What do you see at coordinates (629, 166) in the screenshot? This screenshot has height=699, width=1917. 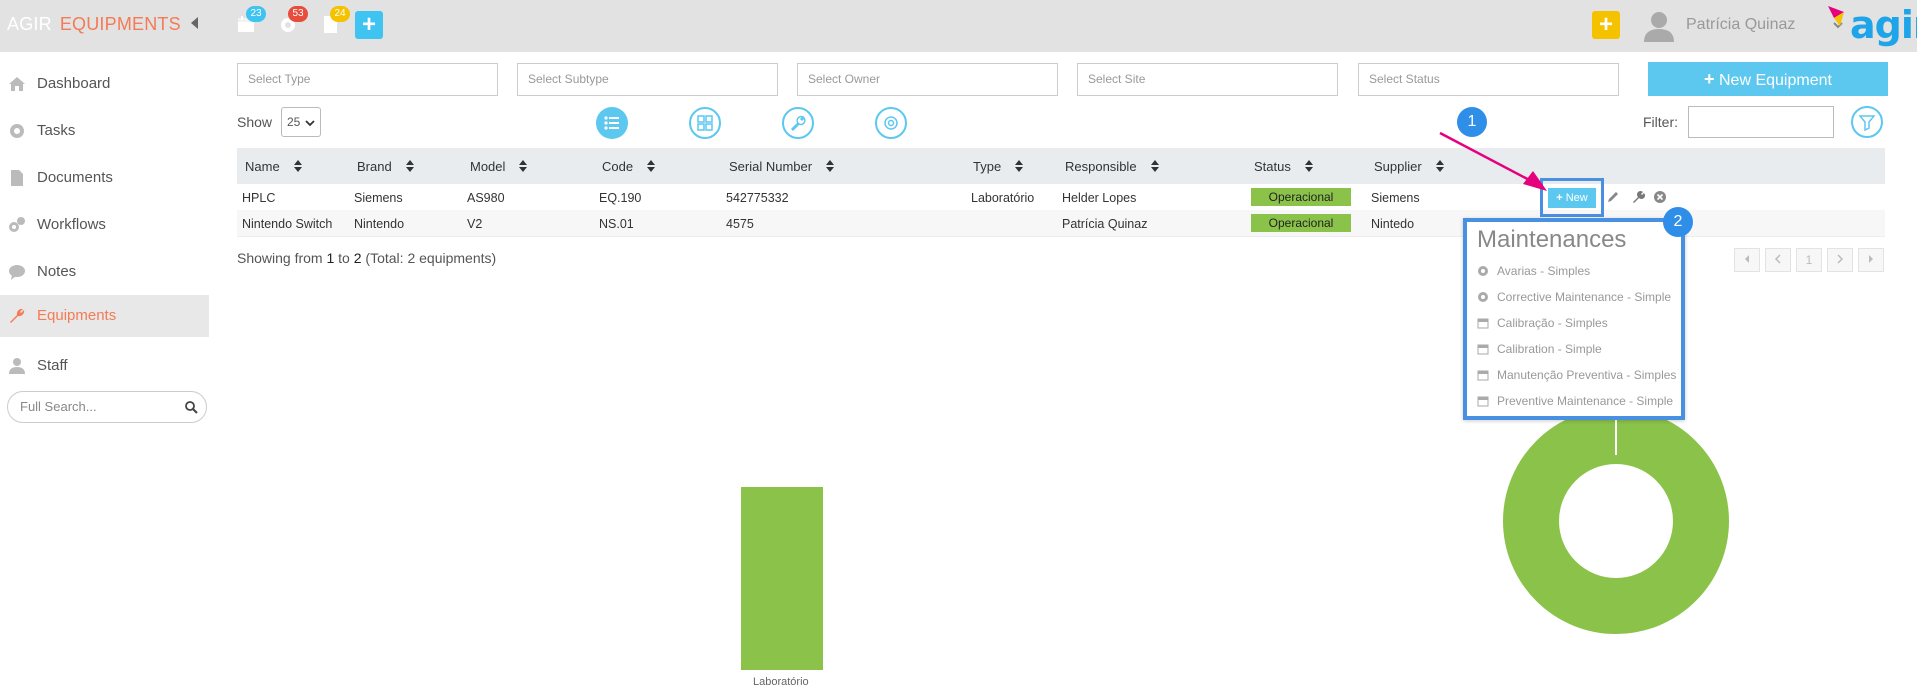 I see `column-header-code: Code` at bounding box center [629, 166].